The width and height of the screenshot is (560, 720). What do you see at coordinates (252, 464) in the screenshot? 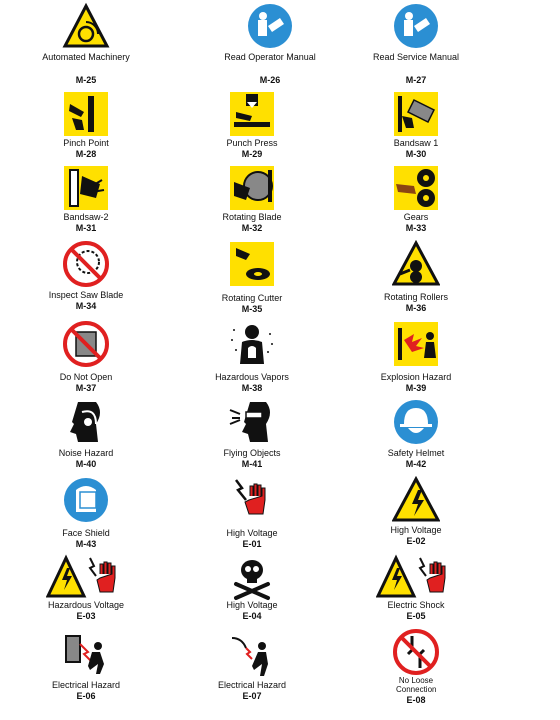
I see `sign-code: M-41` at bounding box center [252, 464].